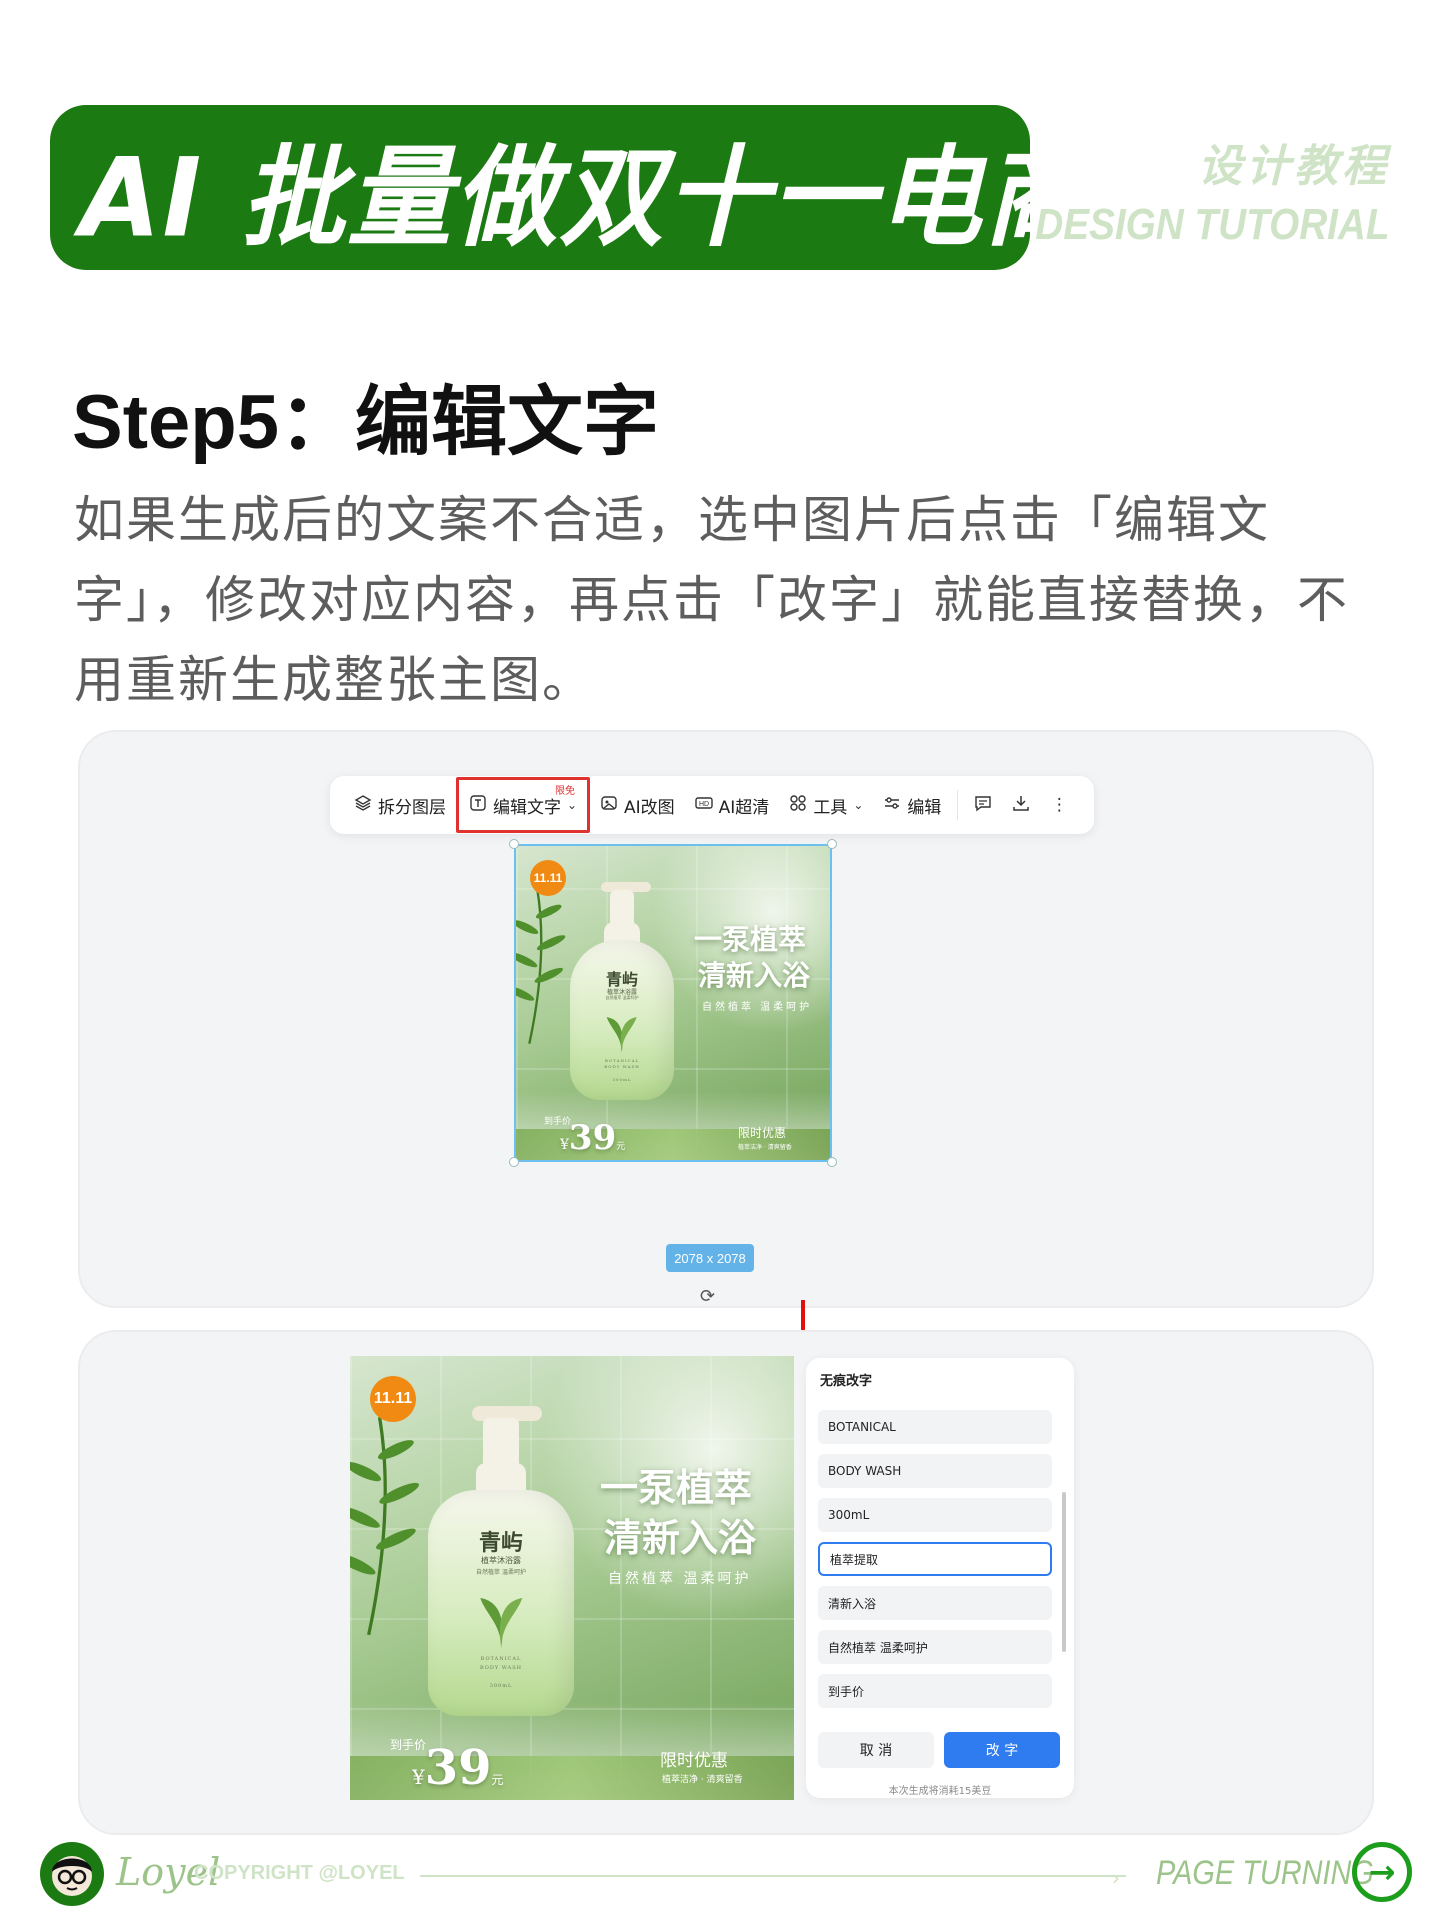 The height and width of the screenshot is (1920, 1440). What do you see at coordinates (1212, 224) in the screenshot?
I see `side-title-en: DESIGN TUTORIAL` at bounding box center [1212, 224].